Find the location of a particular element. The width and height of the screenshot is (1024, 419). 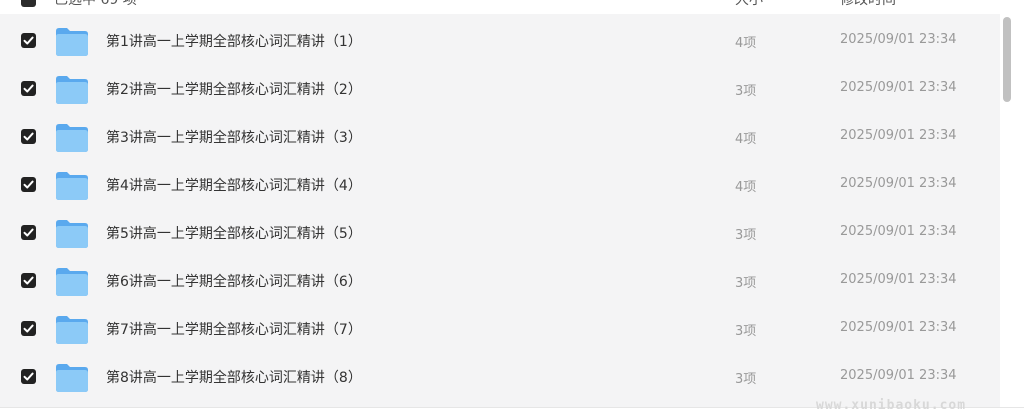

file-row: 第4讲高一上学期全部核心词汇精讲（4） 4项 2025/09/01 23:34 is located at coordinates (500, 184).